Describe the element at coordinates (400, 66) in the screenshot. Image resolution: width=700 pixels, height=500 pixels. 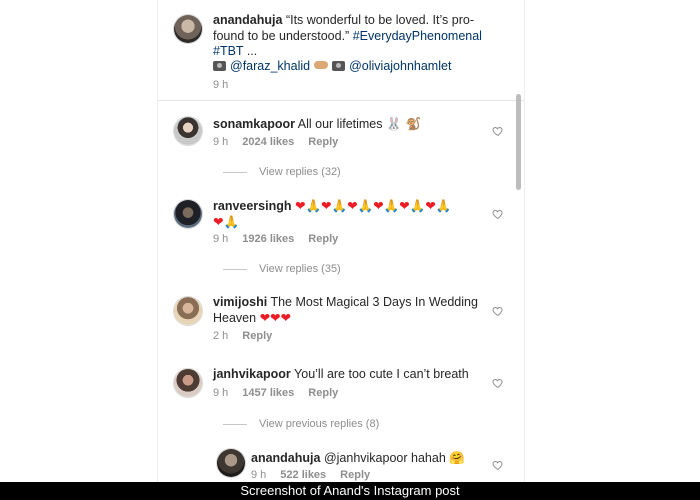
I see `mention-oliviajohnhamlet: @oliviajohnhamlet` at that location.